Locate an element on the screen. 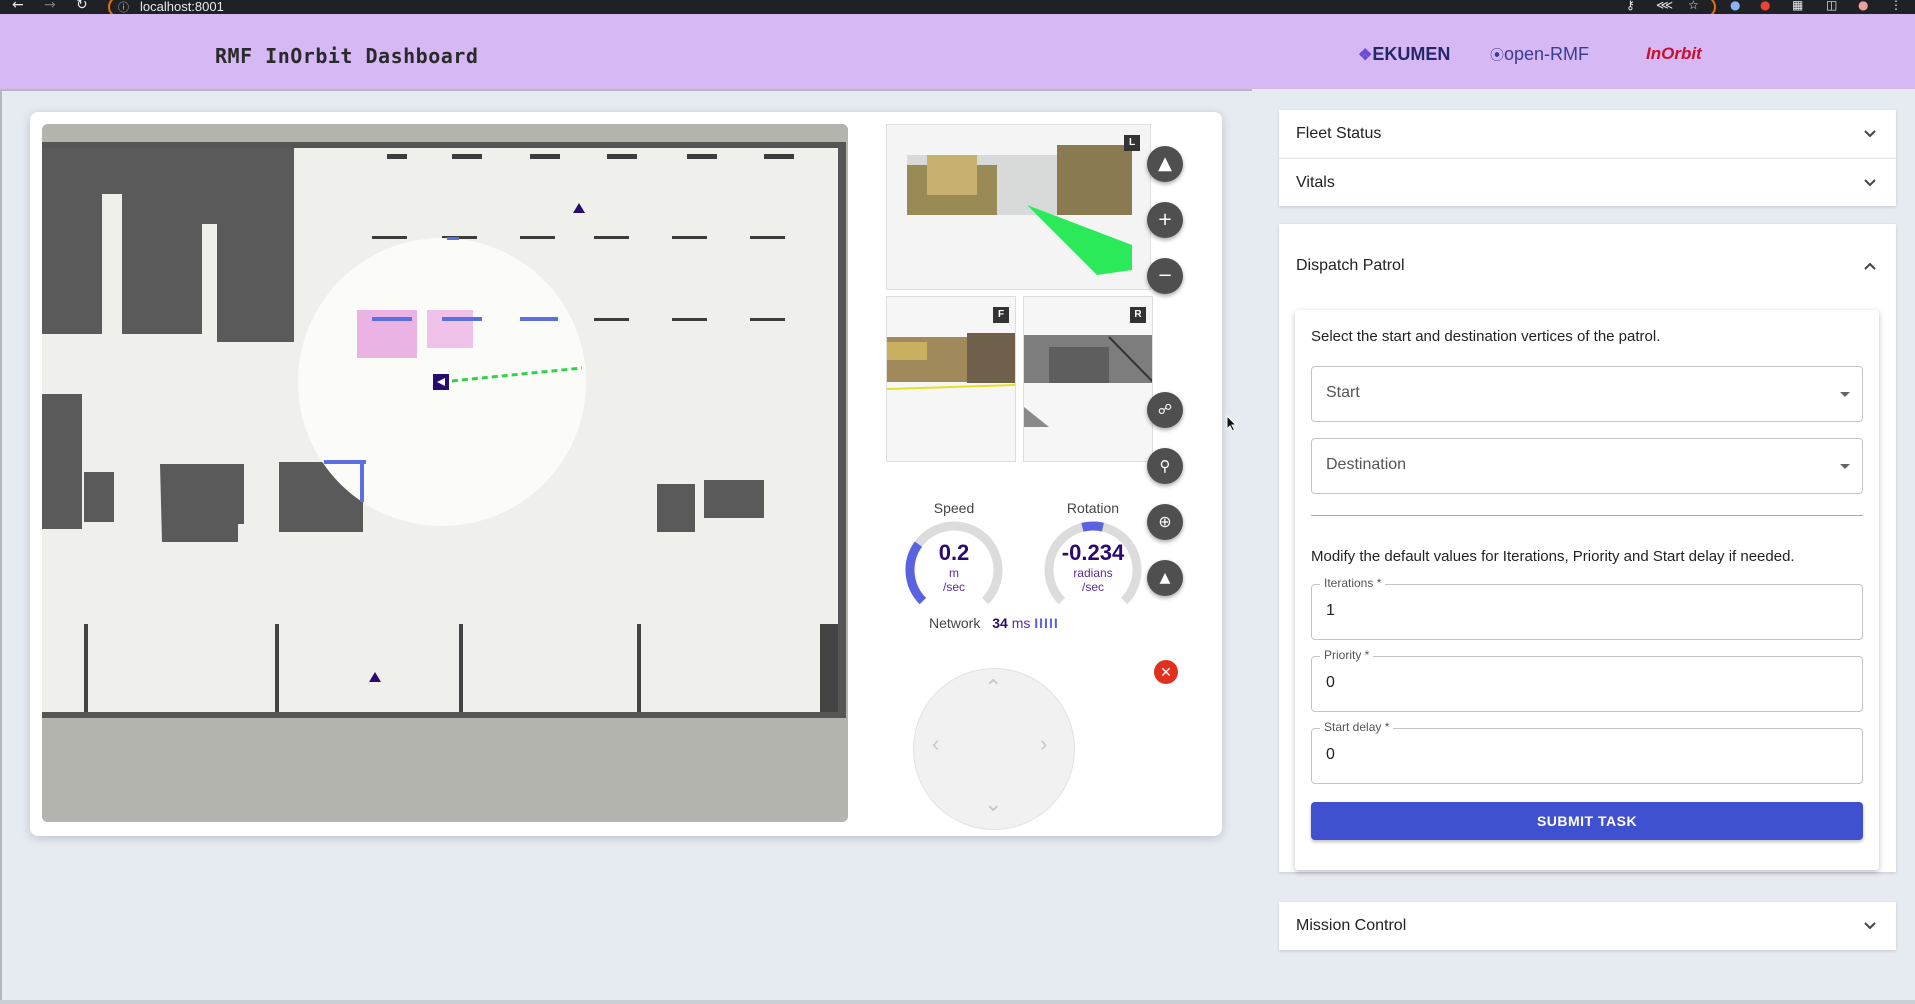  key-icon: ⚷ is located at coordinates (1630, 6).